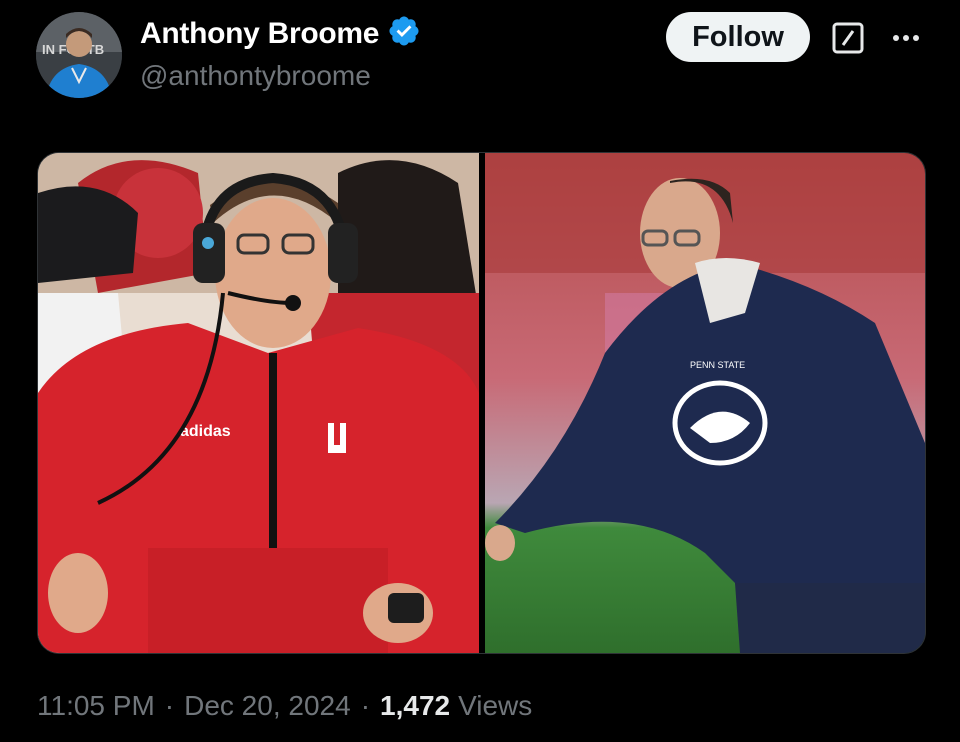 This screenshot has height=742, width=960. What do you see at coordinates (404, 33) in the screenshot?
I see `verified-badge-icon` at bounding box center [404, 33].